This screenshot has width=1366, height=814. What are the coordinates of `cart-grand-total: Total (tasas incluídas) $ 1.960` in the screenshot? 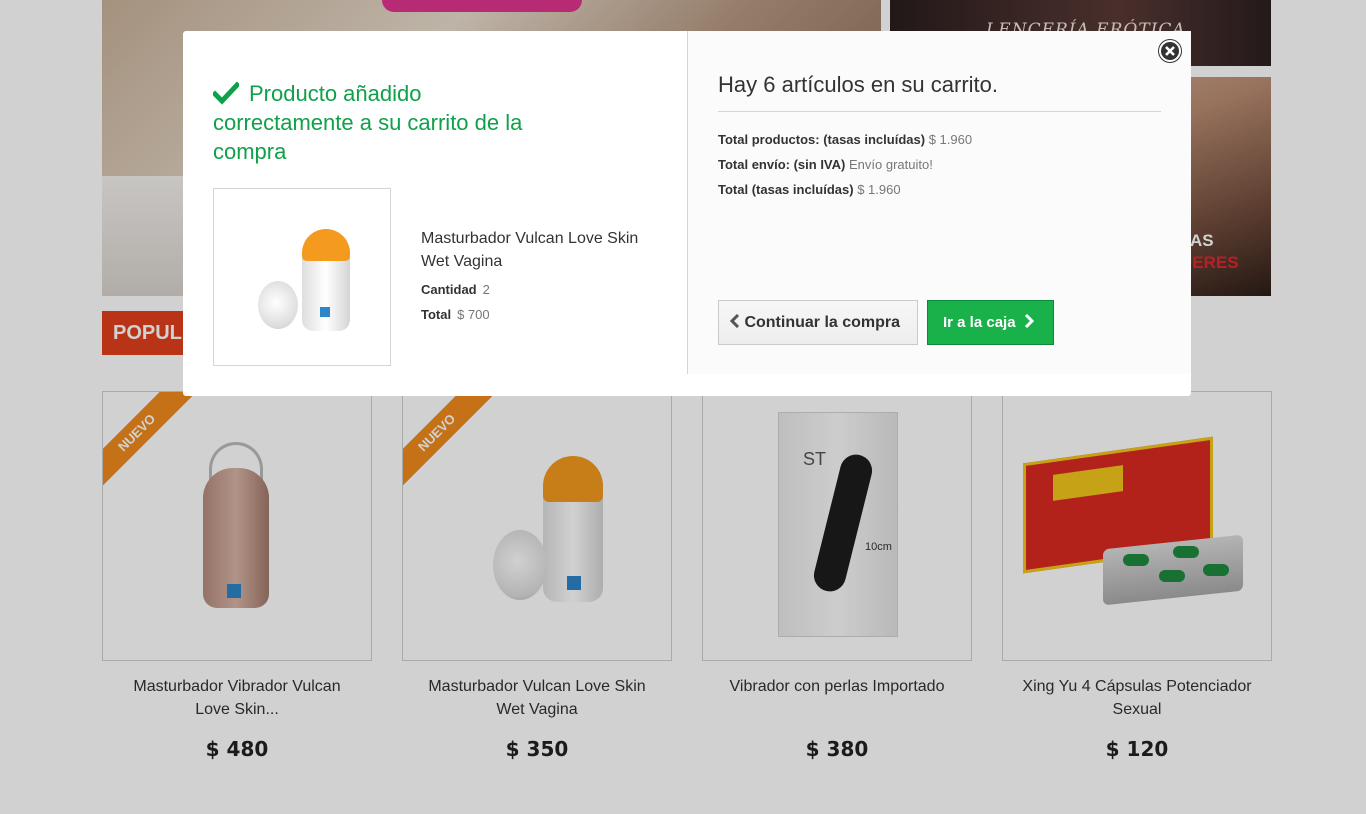 It's located at (809, 189).